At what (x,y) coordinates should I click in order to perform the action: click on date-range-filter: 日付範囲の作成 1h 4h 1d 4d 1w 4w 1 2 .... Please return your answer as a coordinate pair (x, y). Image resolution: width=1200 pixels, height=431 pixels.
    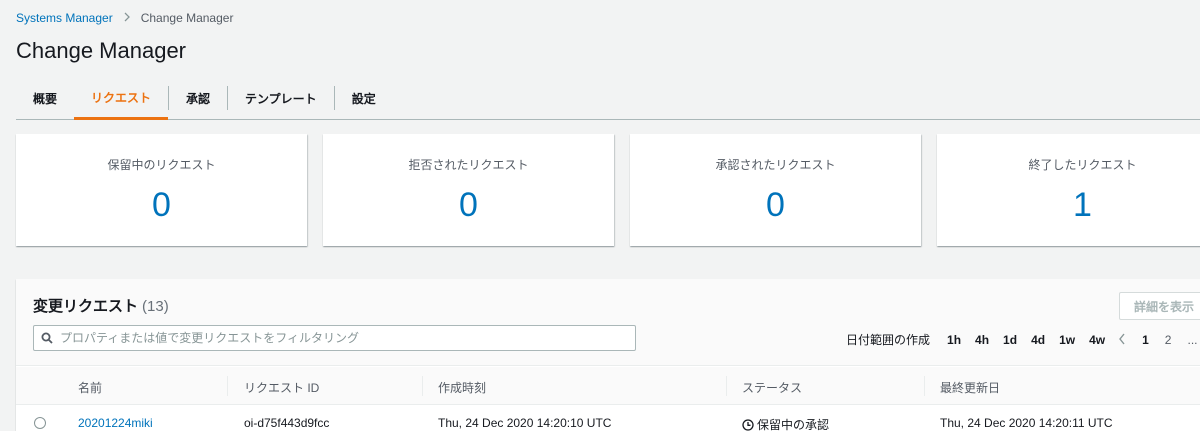
    Looking at the image, I should click on (1023, 339).